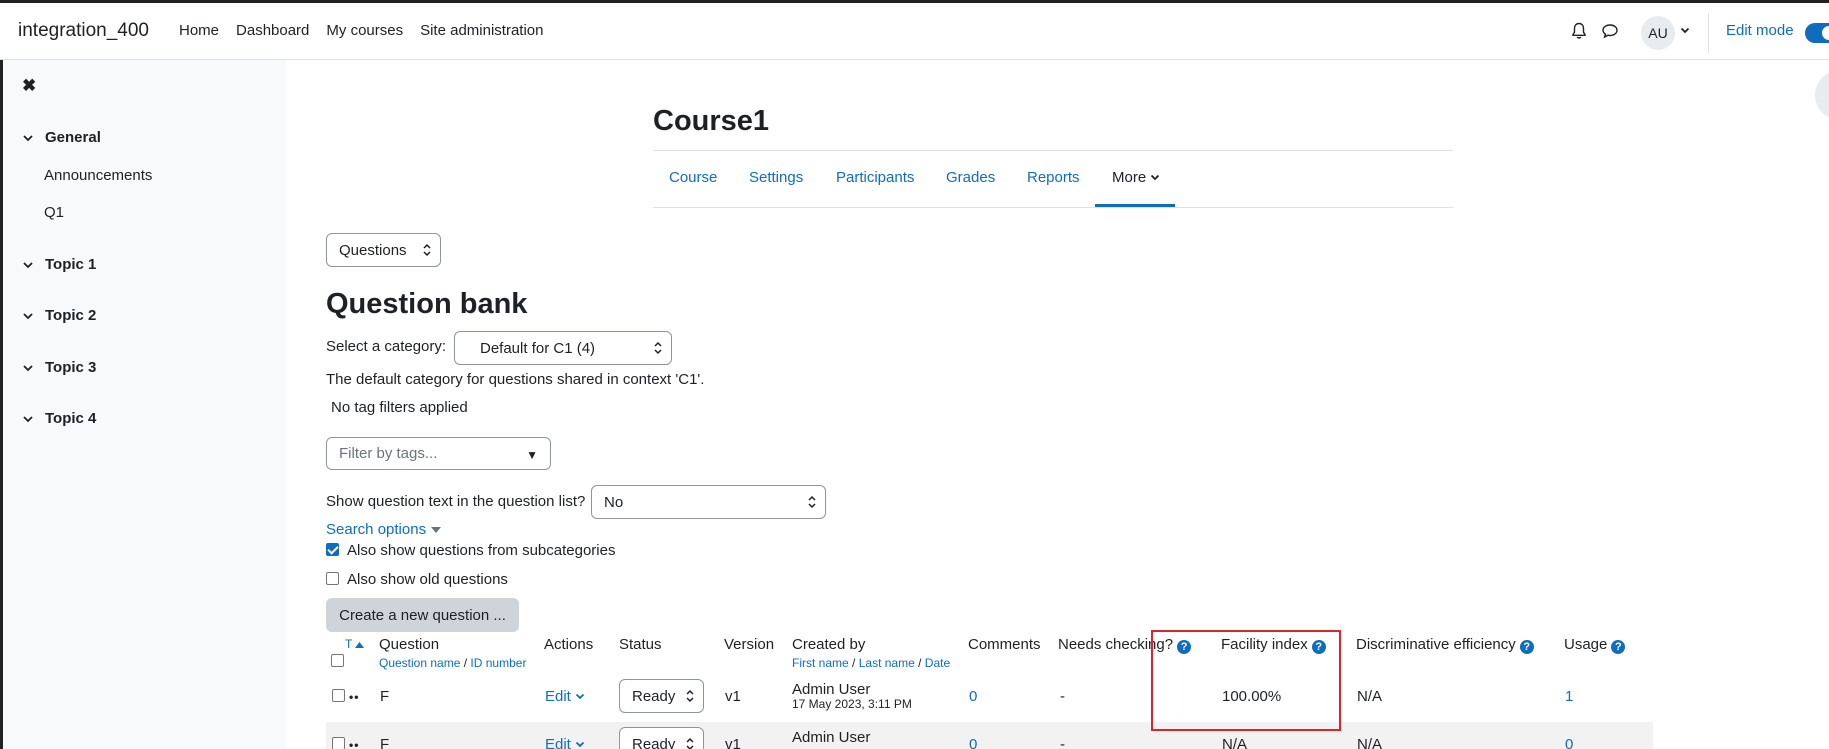 The height and width of the screenshot is (749, 1829). I want to click on drawer-section-general: General, so click(62, 137).